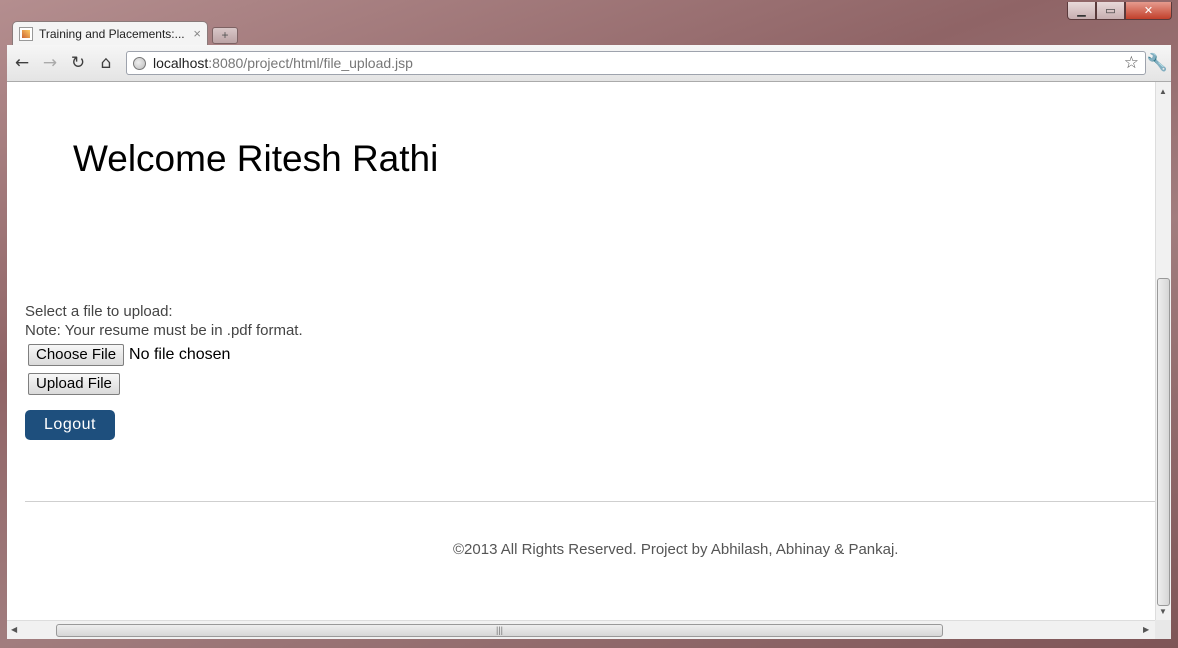  Describe the element at coordinates (1146, 629) in the screenshot. I see `scroll-right-icon: ▶` at that location.